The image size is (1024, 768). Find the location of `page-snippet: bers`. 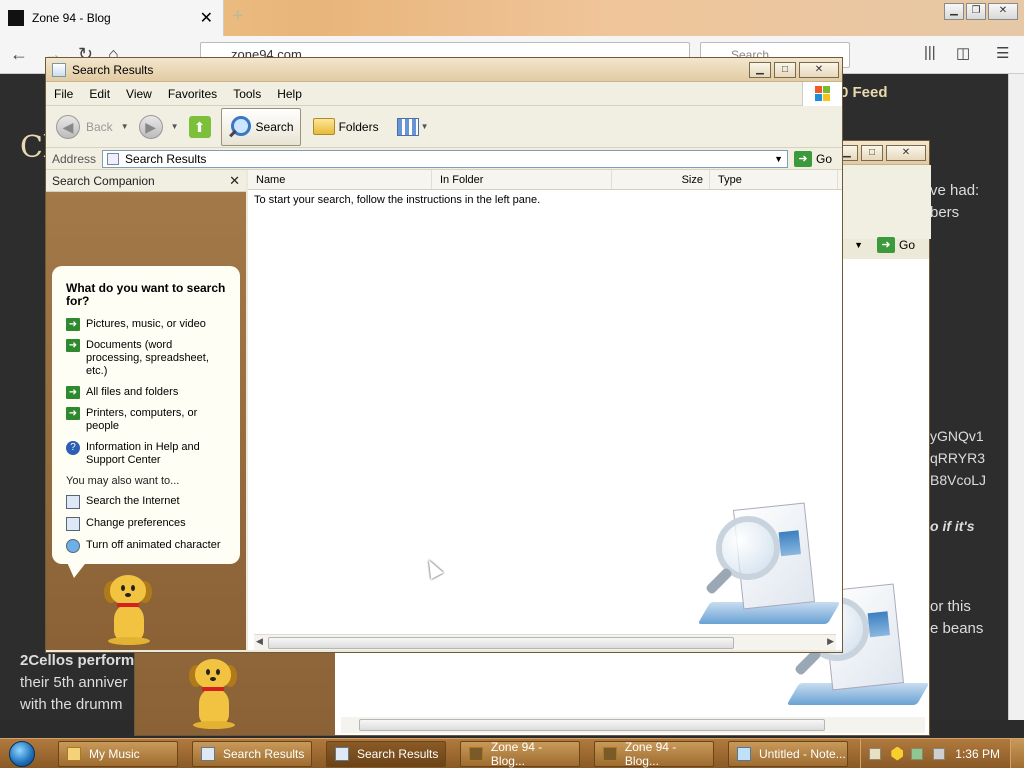

page-snippet: bers is located at coordinates (945, 212).